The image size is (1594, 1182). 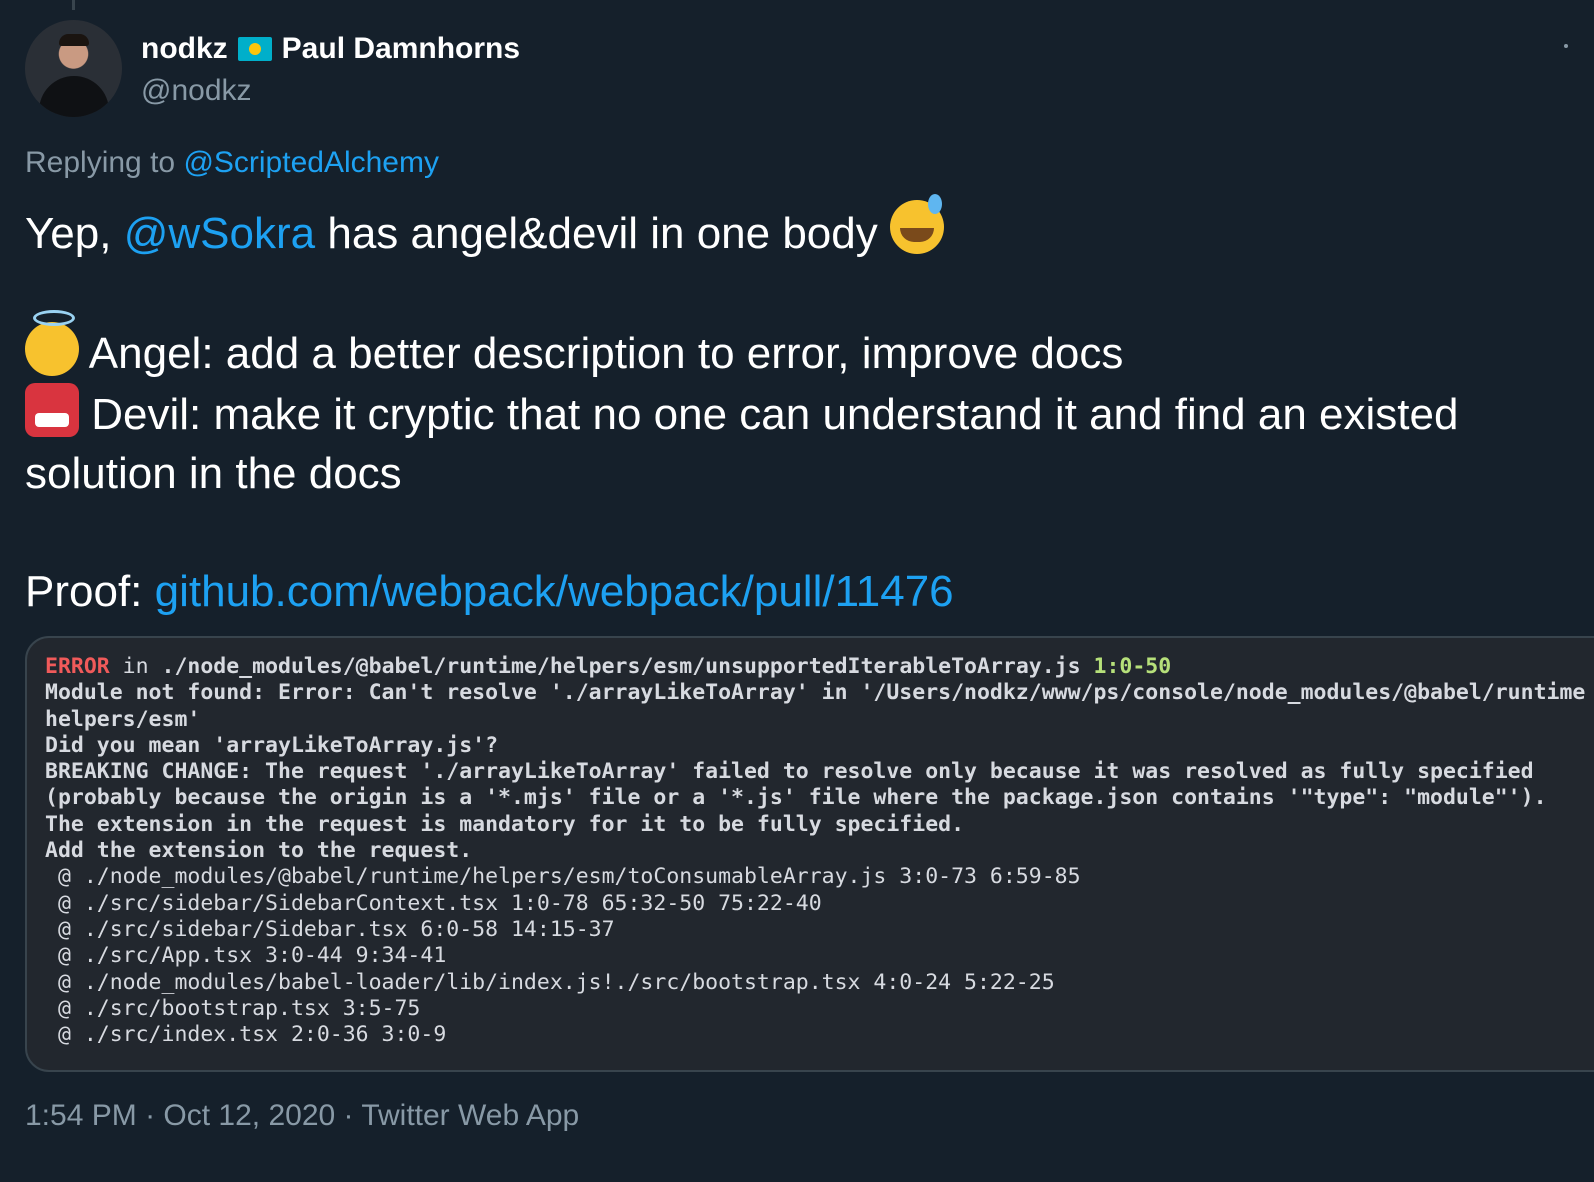 What do you see at coordinates (100, 162) in the screenshot?
I see `replying-to-label: Replying to` at bounding box center [100, 162].